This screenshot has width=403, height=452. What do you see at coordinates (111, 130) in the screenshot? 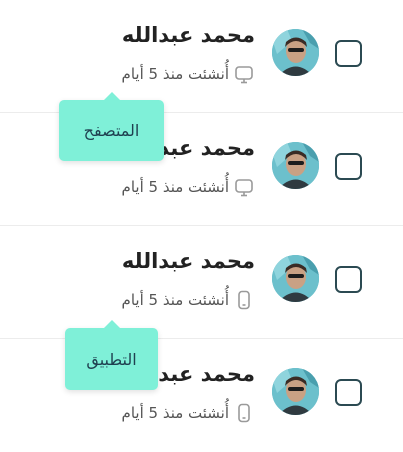
I see `tooltip-text: المتصفح` at bounding box center [111, 130].